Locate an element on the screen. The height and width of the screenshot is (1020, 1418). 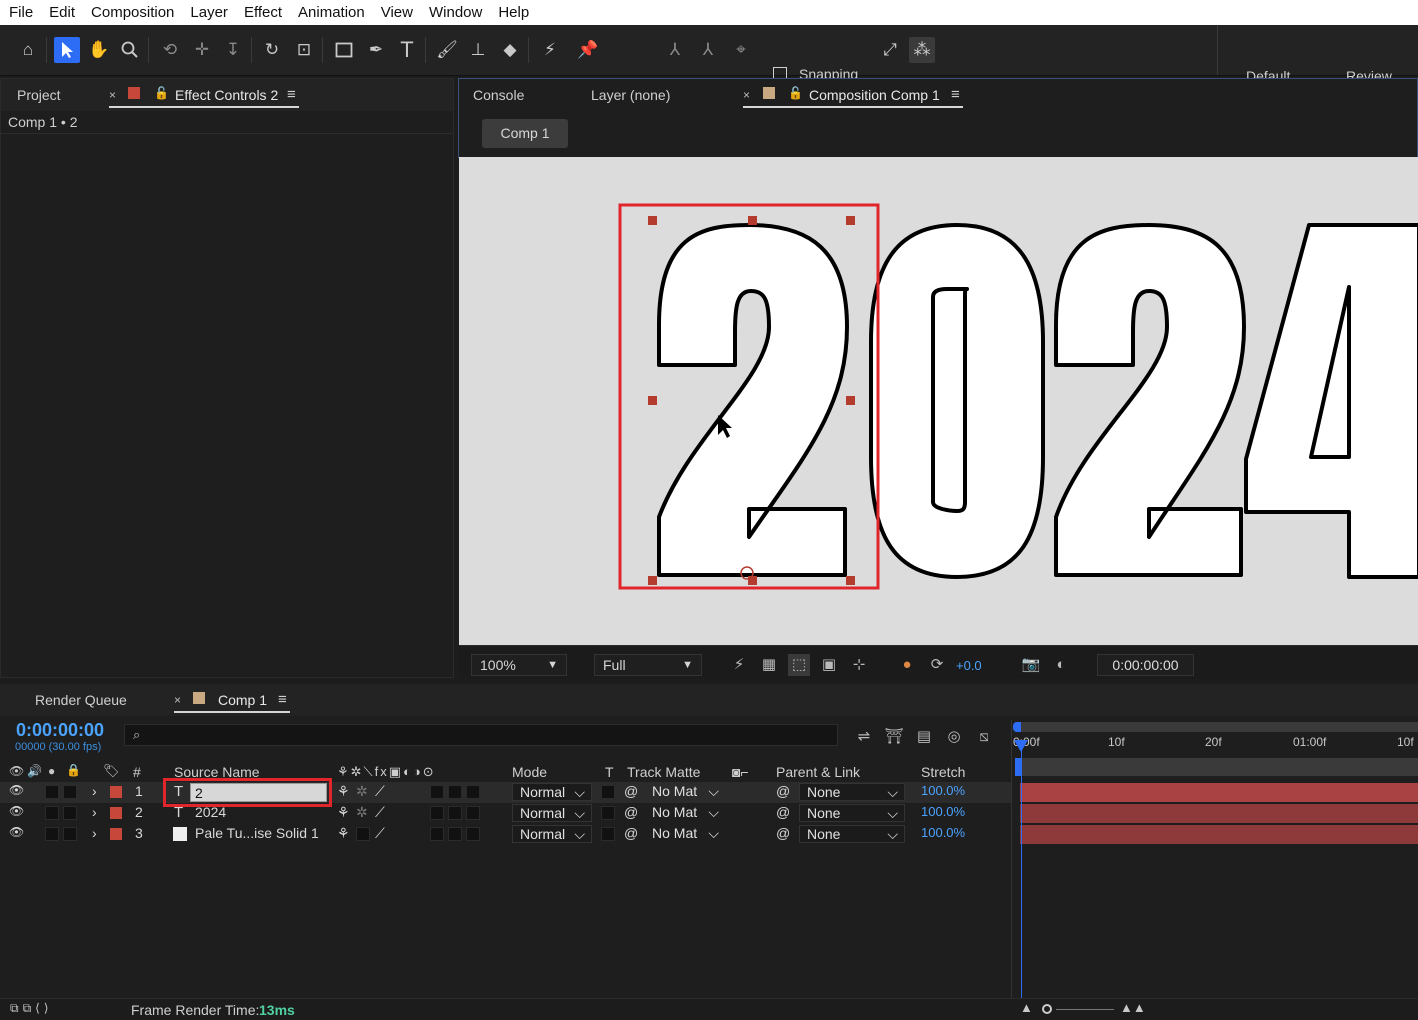
tab-layer: Layer (none) is located at coordinates (630, 95).